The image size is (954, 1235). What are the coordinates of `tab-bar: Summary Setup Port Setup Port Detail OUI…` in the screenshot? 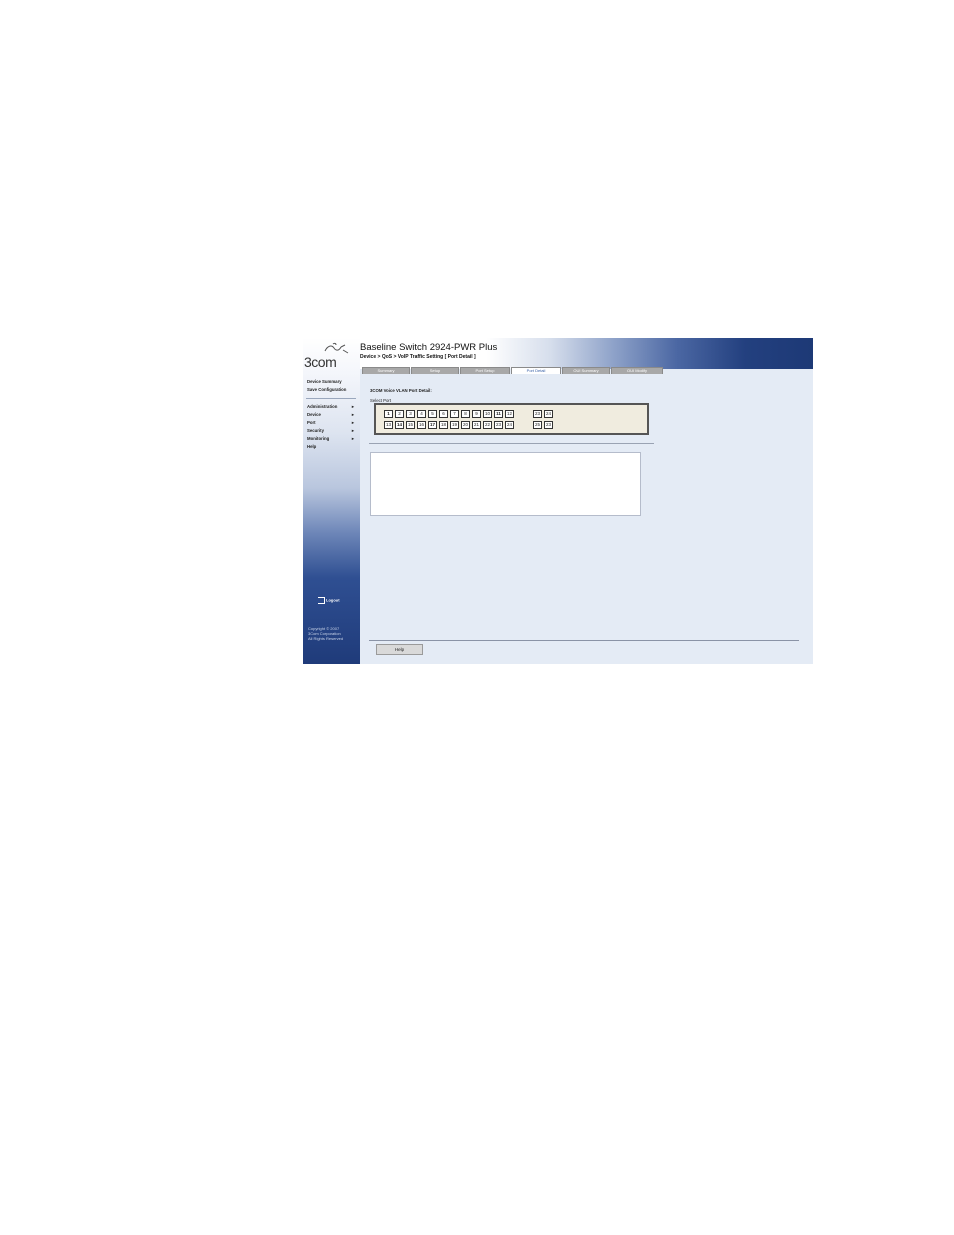 It's located at (586, 370).